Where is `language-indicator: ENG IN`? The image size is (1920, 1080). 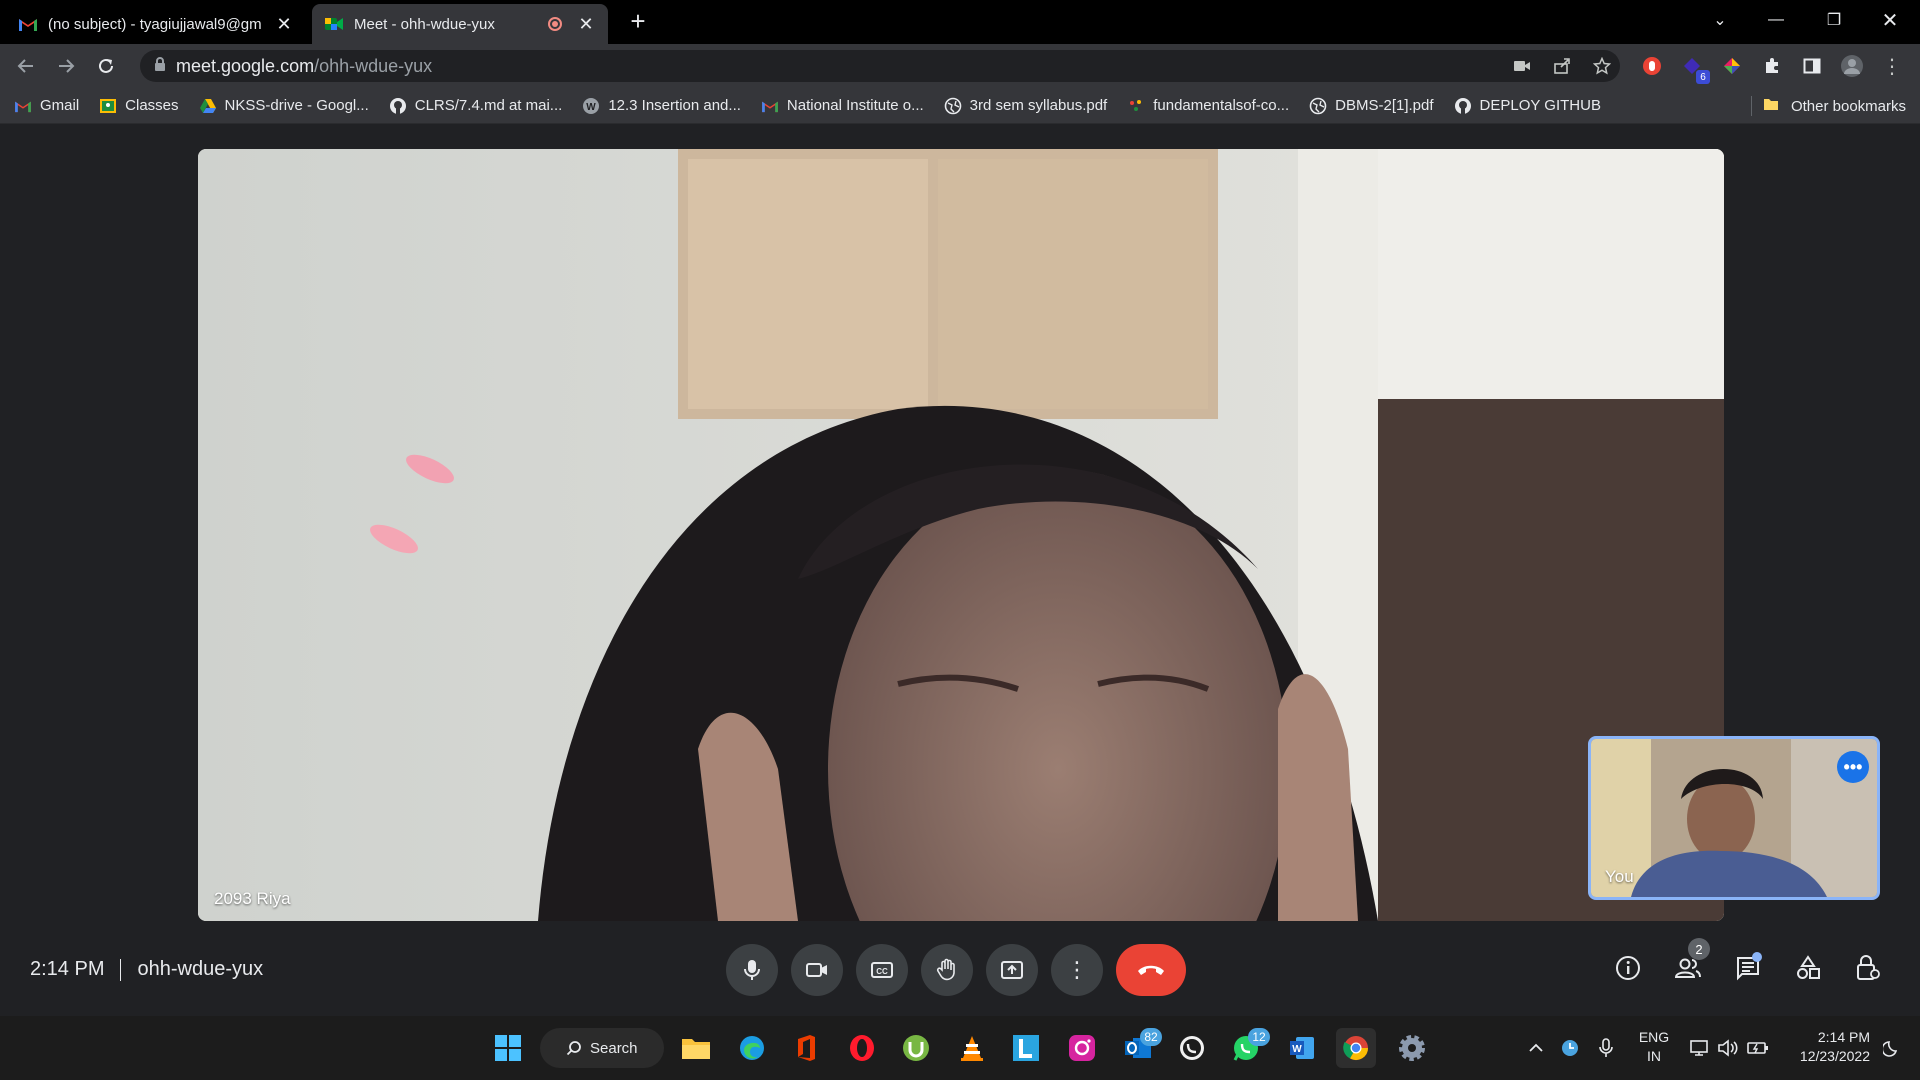
language-indicator: ENG IN is located at coordinates (1654, 1047).